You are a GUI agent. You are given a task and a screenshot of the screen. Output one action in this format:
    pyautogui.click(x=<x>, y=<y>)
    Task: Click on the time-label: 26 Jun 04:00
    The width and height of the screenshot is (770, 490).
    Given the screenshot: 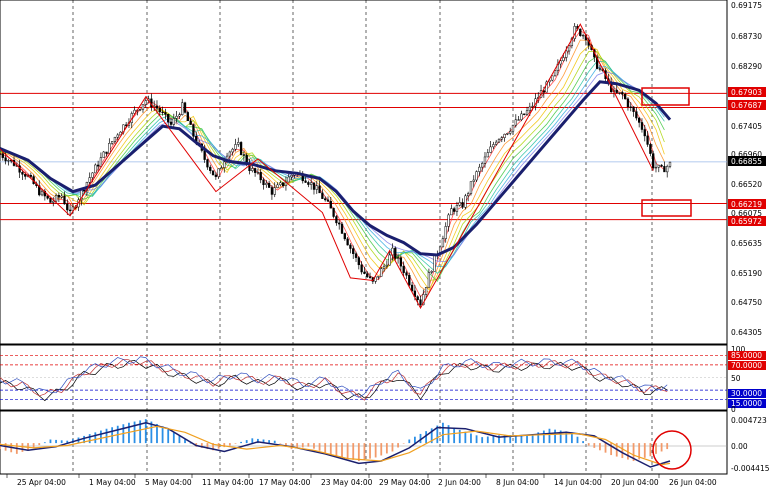 What is the action you would take?
    pyautogui.click(x=693, y=482)
    